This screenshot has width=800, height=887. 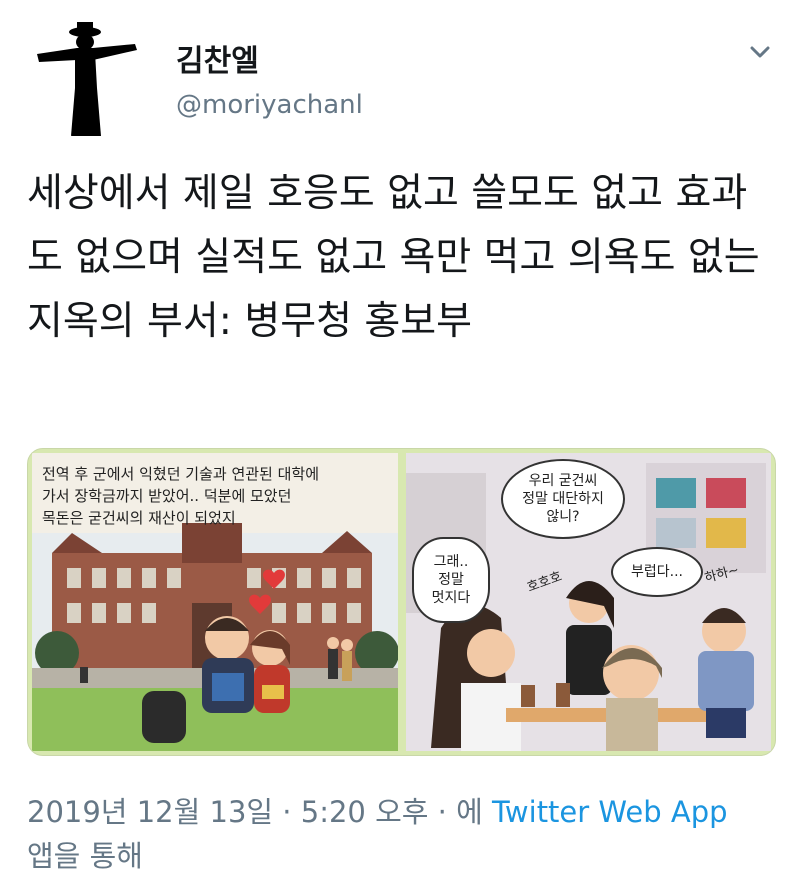 I want to click on source-app-link: Twitter Web App, so click(x=610, y=812).